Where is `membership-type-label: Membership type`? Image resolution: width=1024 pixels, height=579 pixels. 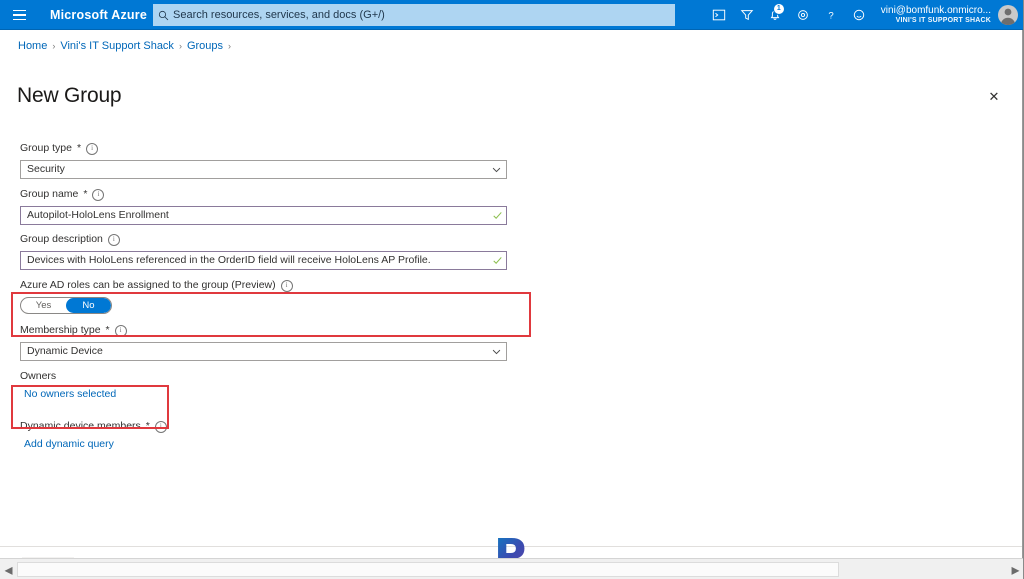 membership-type-label: Membership type is located at coordinates (60, 330).